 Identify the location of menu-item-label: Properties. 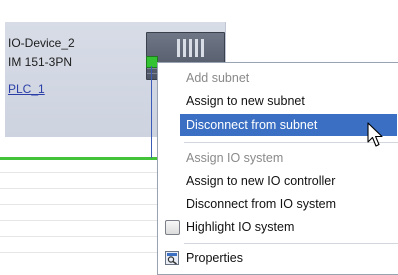
(214, 258).